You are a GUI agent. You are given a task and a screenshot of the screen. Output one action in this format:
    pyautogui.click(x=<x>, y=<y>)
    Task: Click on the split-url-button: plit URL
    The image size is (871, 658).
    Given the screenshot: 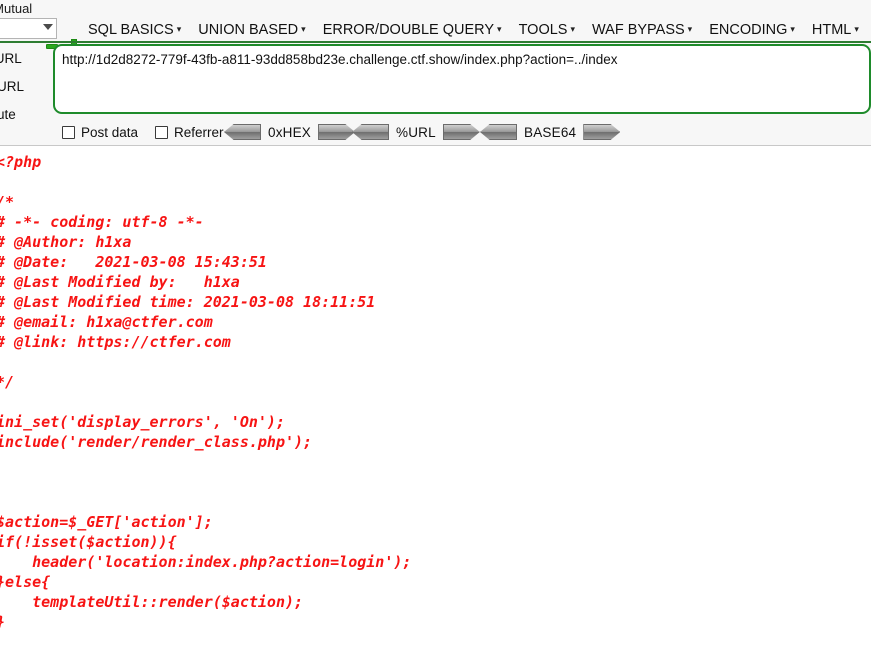 What is the action you would take?
    pyautogui.click(x=26, y=86)
    